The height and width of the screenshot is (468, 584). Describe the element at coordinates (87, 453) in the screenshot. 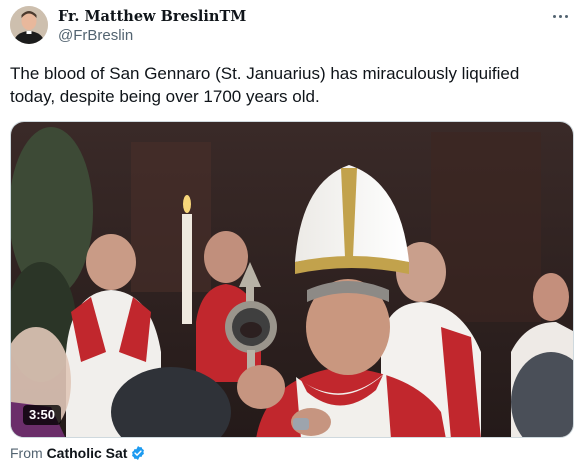

I see `attribution-source-link: Catholic Sat` at that location.